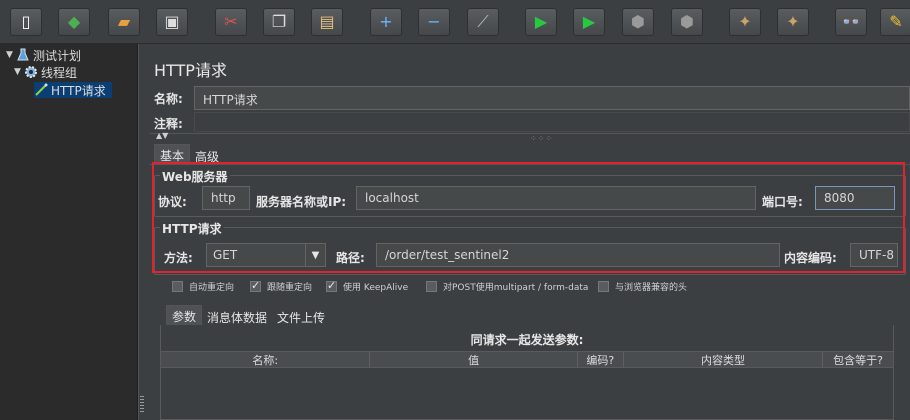 The height and width of the screenshot is (420, 910). I want to click on tree-item-test-plan: ▼ 测试计划, so click(43, 55).